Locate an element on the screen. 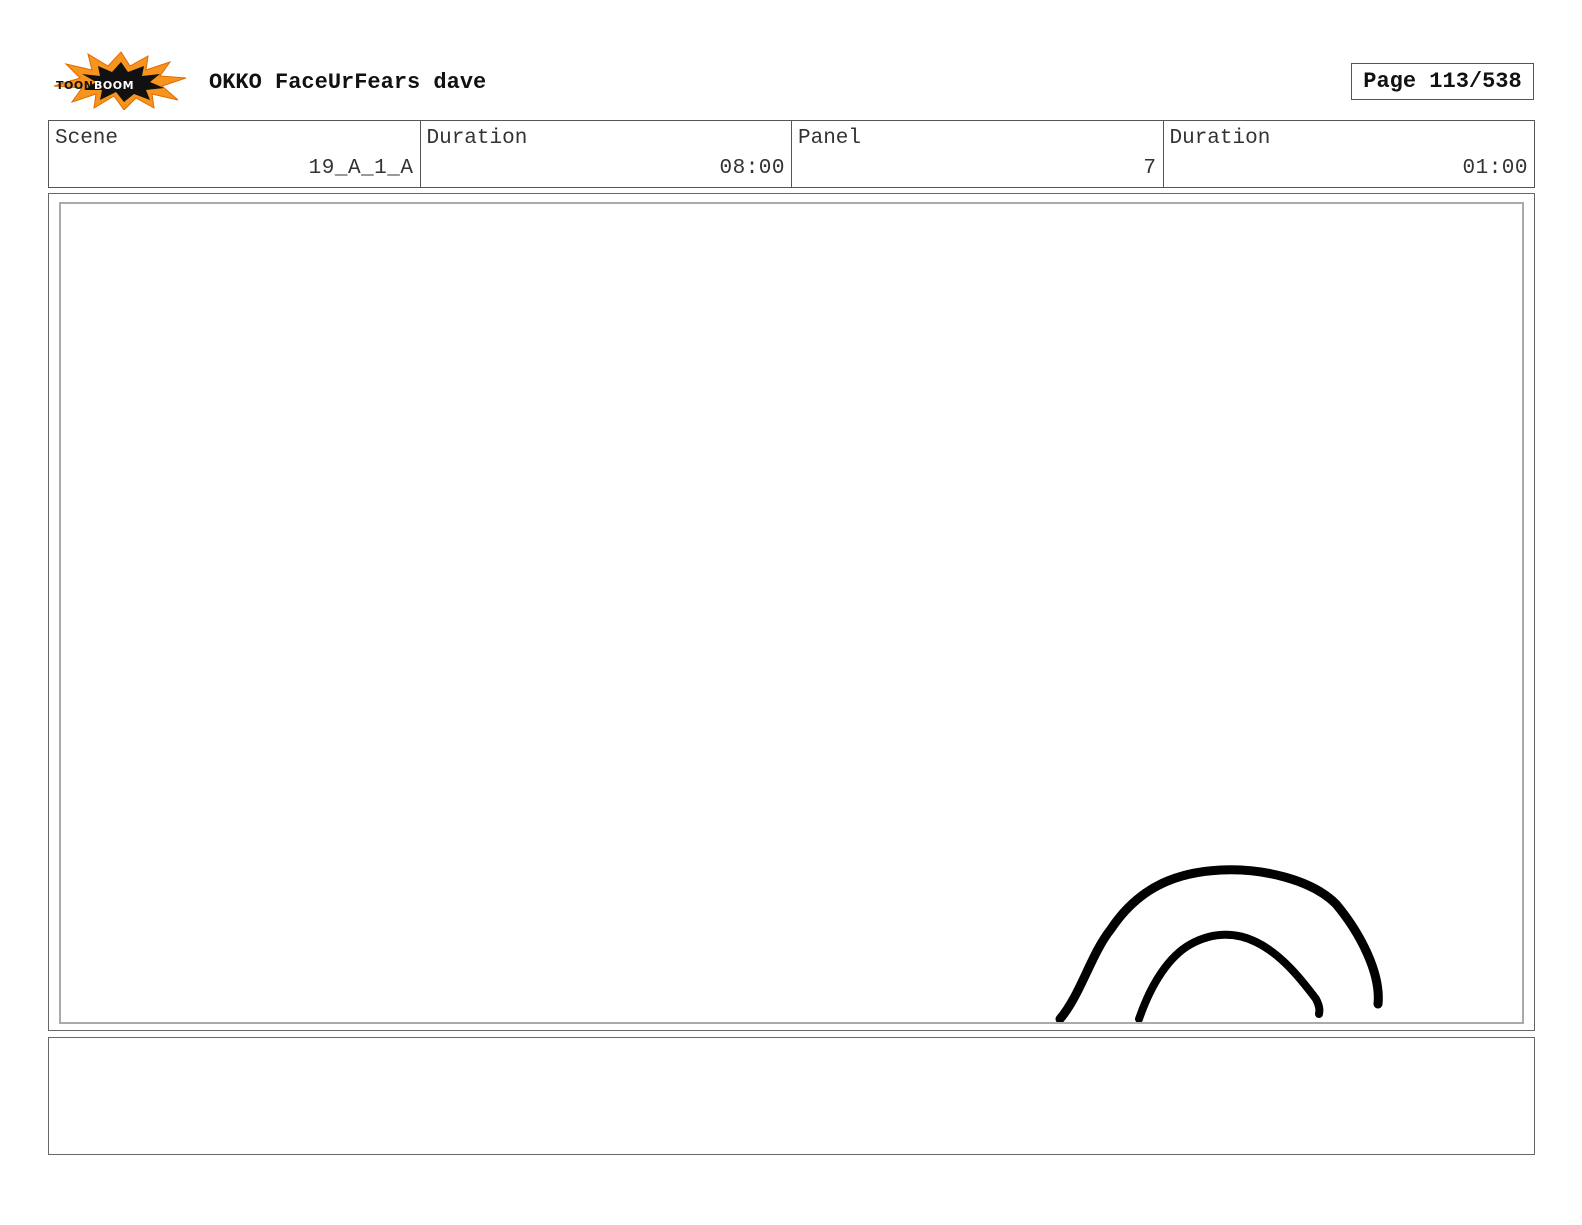  panel-duration-cell: Duration 01:00 is located at coordinates (1348, 154).